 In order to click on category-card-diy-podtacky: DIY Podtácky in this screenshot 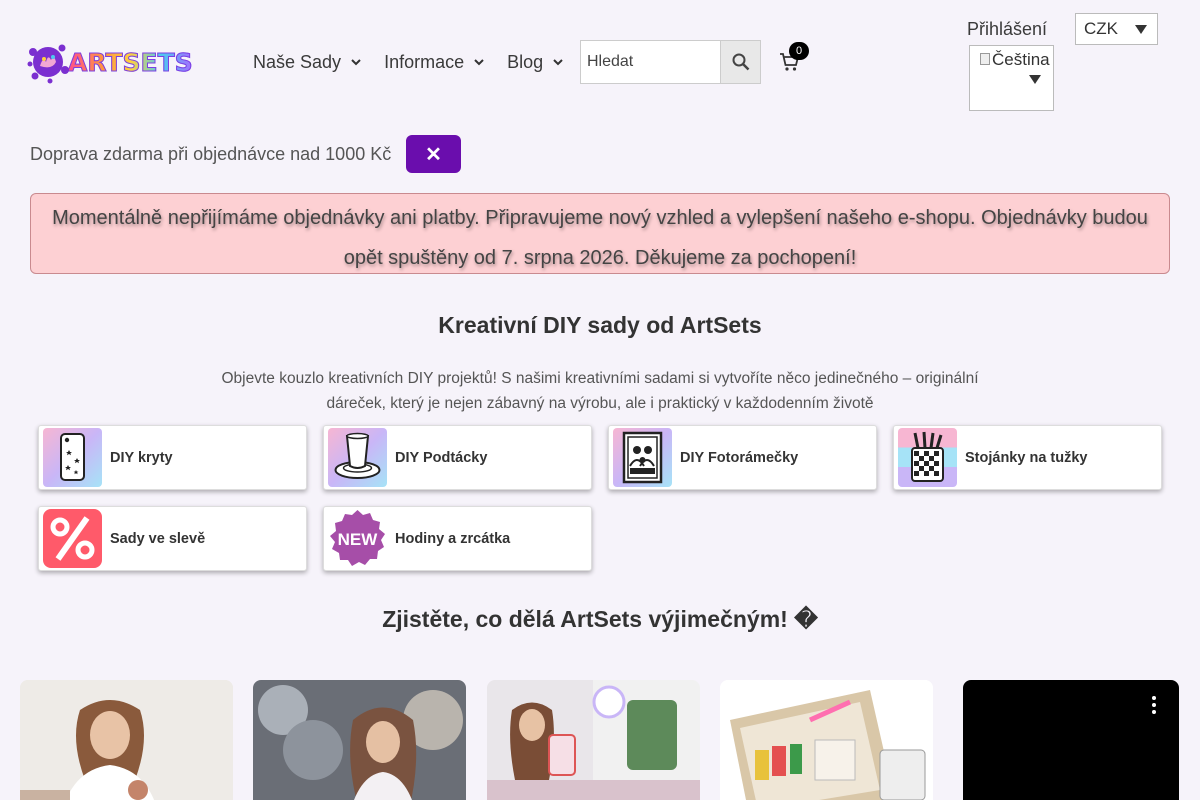, I will do `click(457, 457)`.